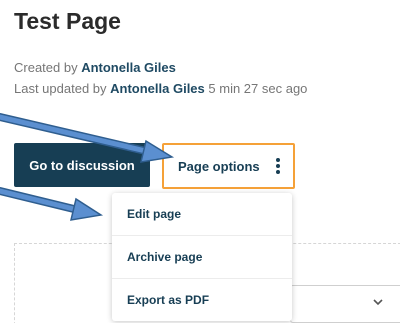 This screenshot has width=400, height=323. Describe the element at coordinates (128, 67) in the screenshot. I see `created-by-author-link: Antonella Giles` at that location.